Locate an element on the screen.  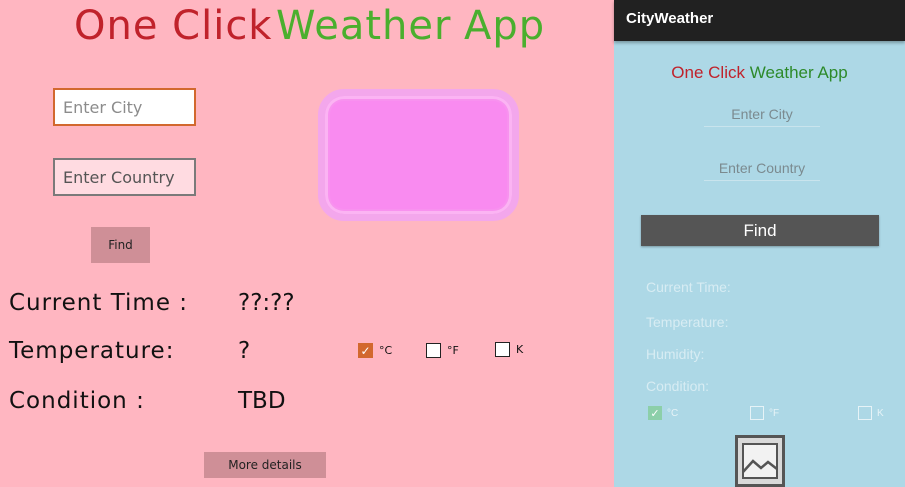
app-title-one-click: One Click is located at coordinates (173, 26).